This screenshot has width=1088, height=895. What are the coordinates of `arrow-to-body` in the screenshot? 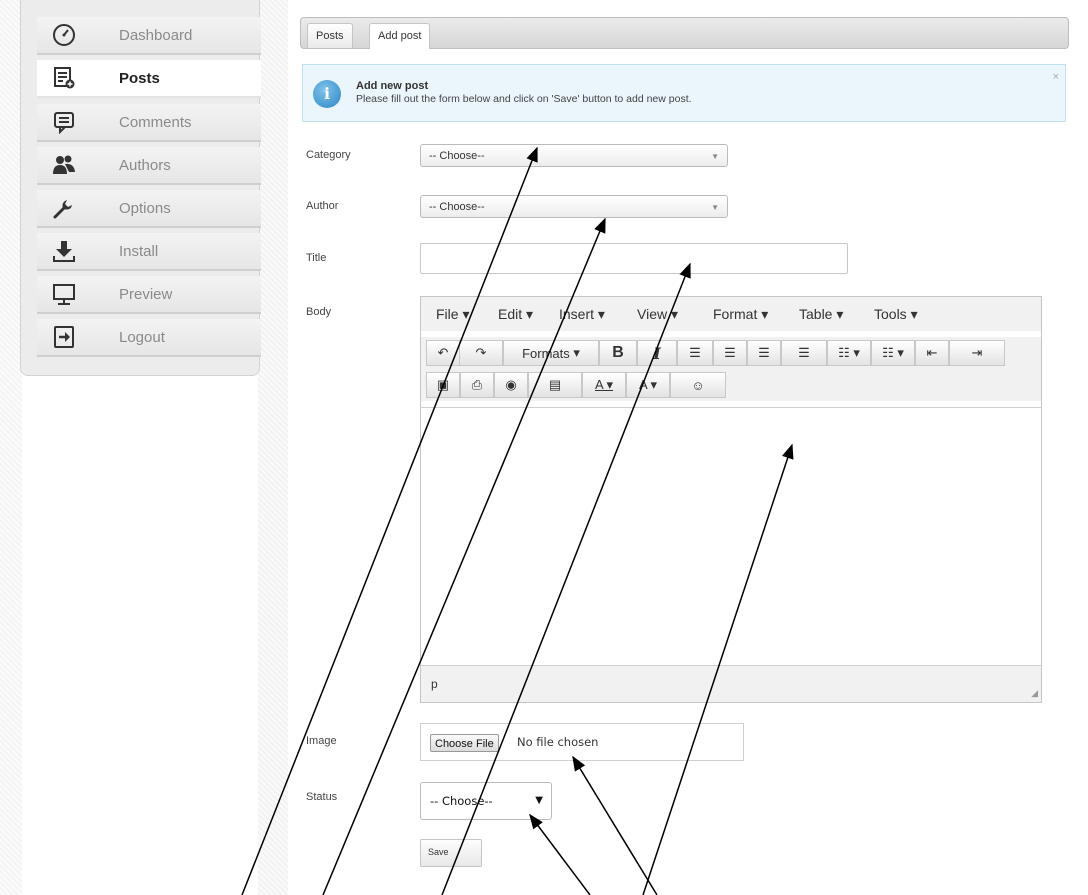 It's located at (718, 669).